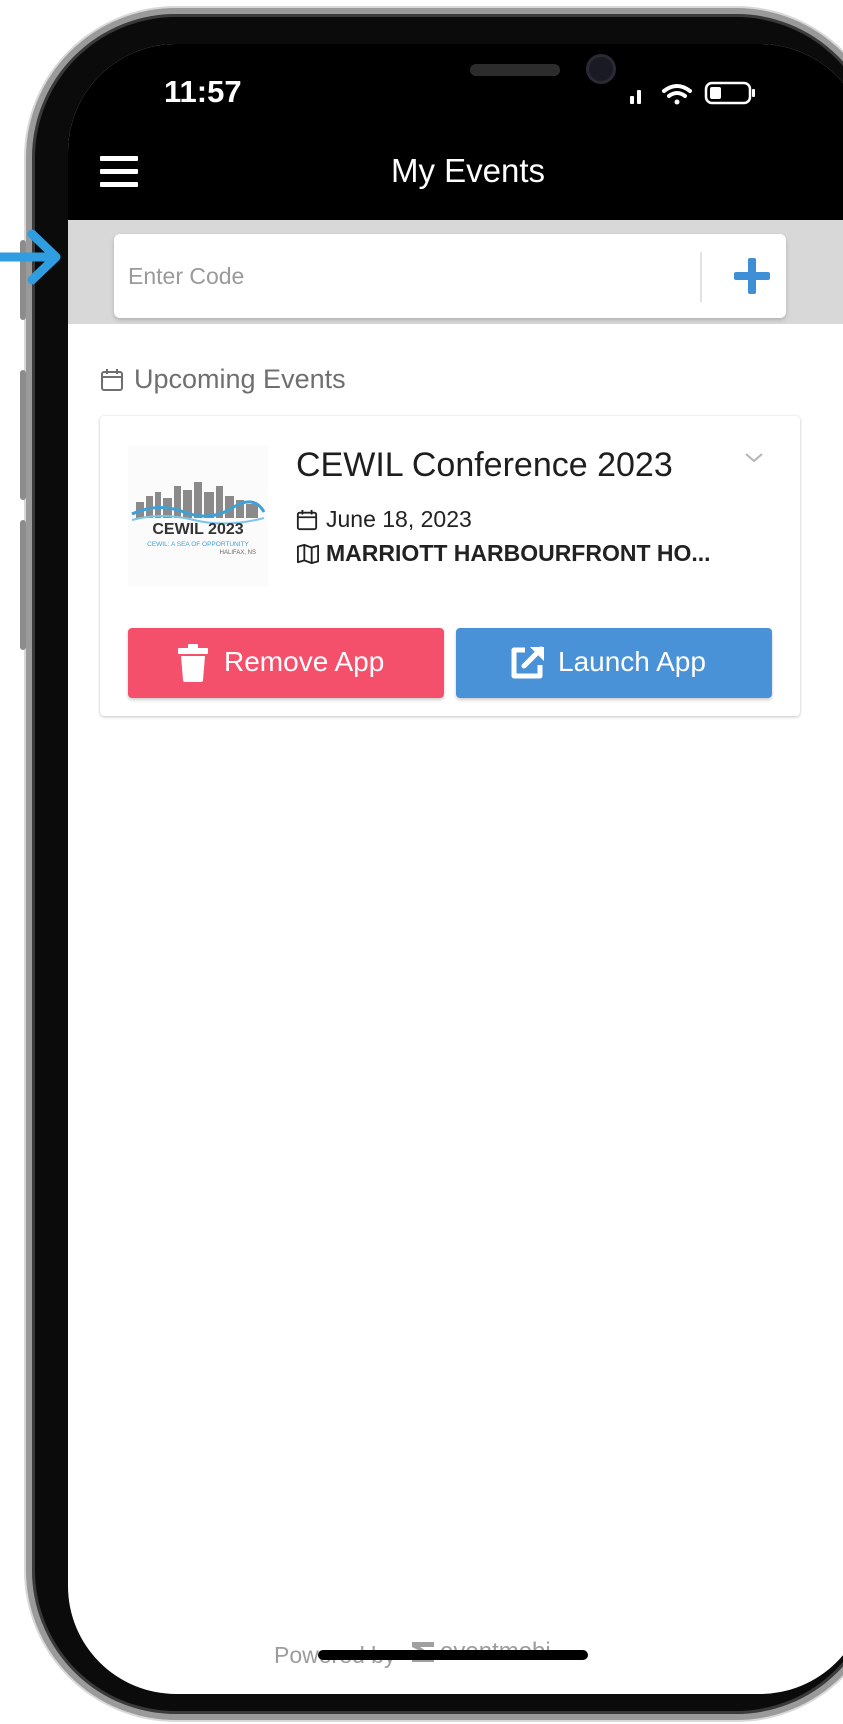  I want to click on battery-icon, so click(729, 93).